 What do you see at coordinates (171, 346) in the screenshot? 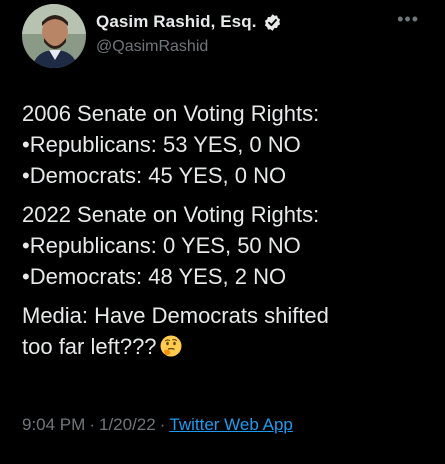
I see `thinking-face-icon` at bounding box center [171, 346].